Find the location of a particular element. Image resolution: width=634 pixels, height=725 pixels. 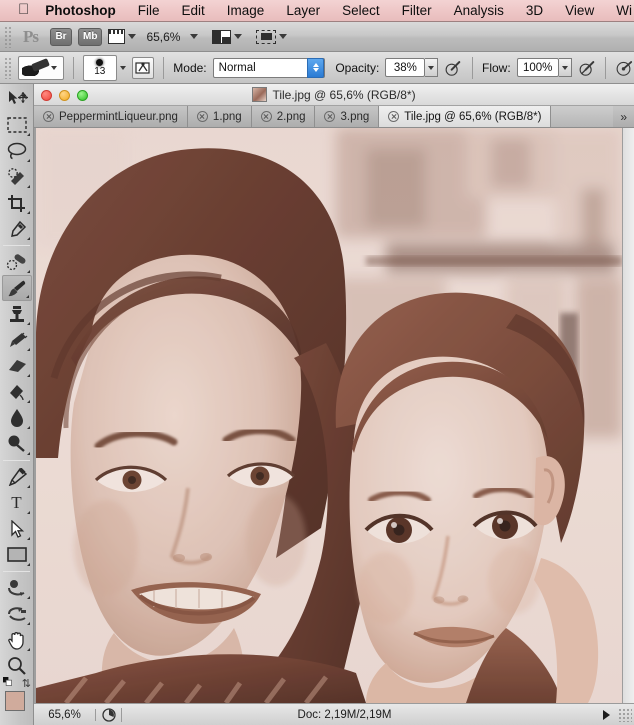

flow-field-group: 100% is located at coordinates (544, 67).